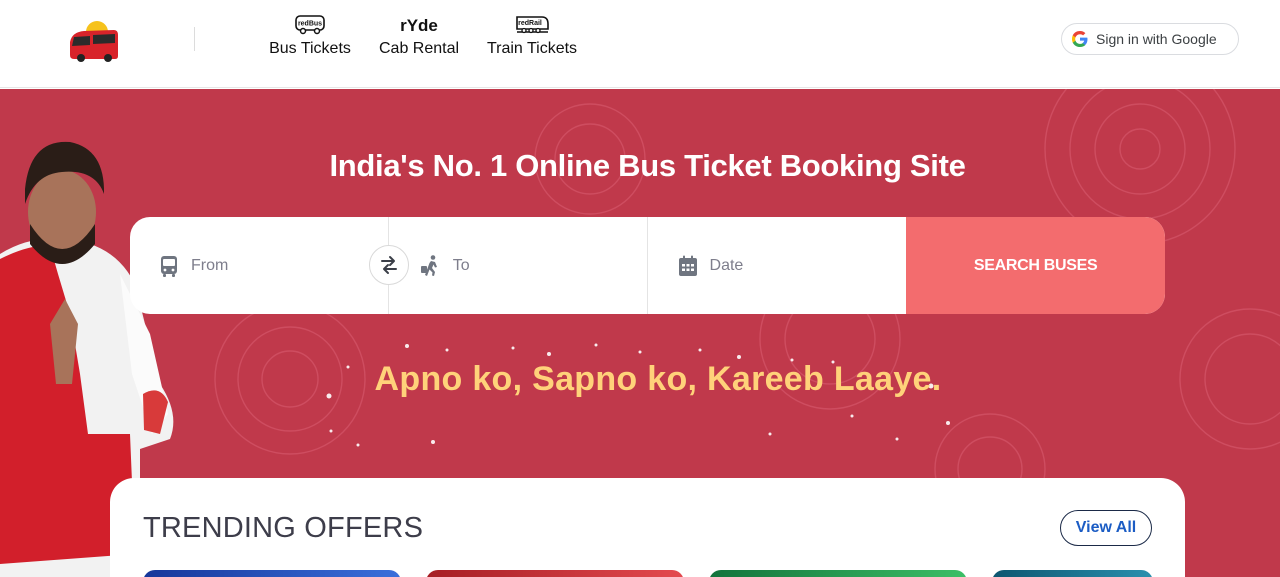 This screenshot has height=577, width=1280. I want to click on svg-text: redBus, so click(310, 24).